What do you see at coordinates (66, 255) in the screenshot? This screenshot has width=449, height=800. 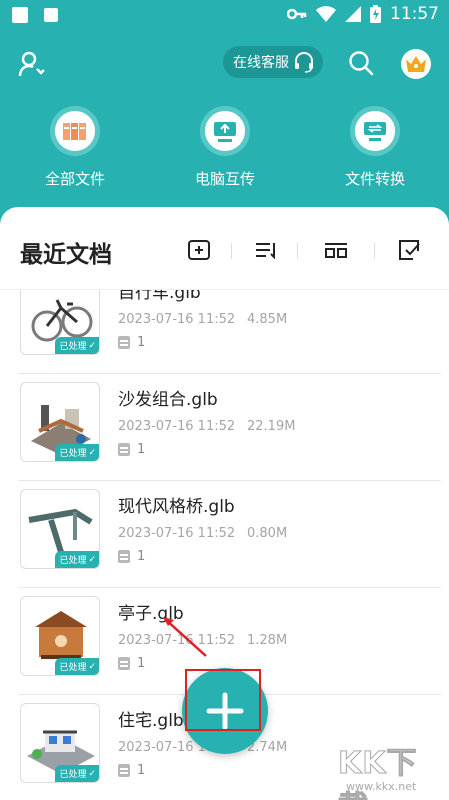 I see `recent-documents-title: 最近文档` at bounding box center [66, 255].